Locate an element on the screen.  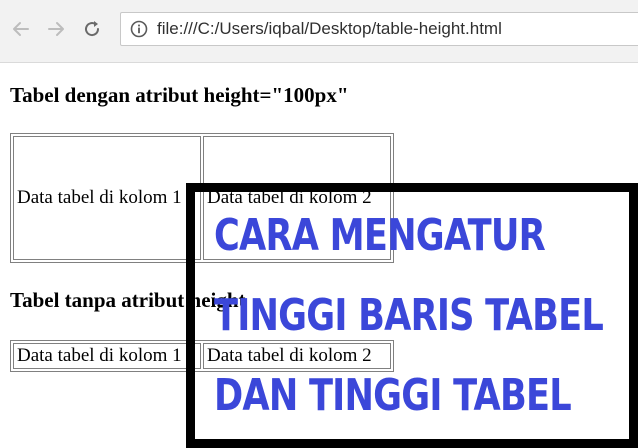
banner-line: tinggi baris tabel is located at coordinates (409, 315).